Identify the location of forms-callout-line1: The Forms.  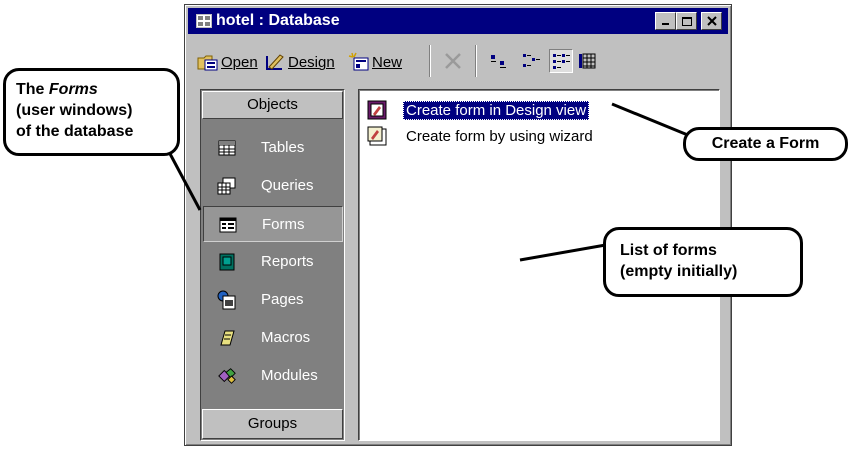
(96, 89).